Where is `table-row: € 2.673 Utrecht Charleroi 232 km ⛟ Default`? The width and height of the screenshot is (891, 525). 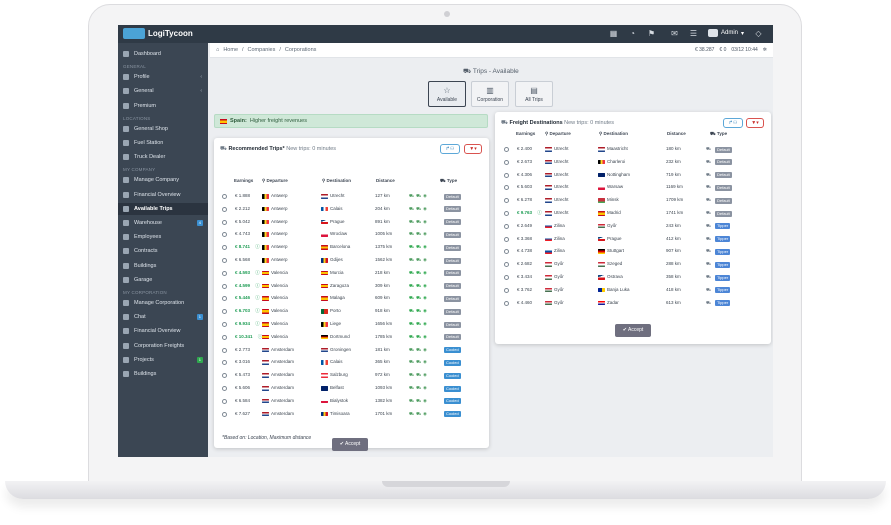 table-row: € 2.673 Utrecht Charleroi 232 km ⛟ Default is located at coordinates (633, 162).